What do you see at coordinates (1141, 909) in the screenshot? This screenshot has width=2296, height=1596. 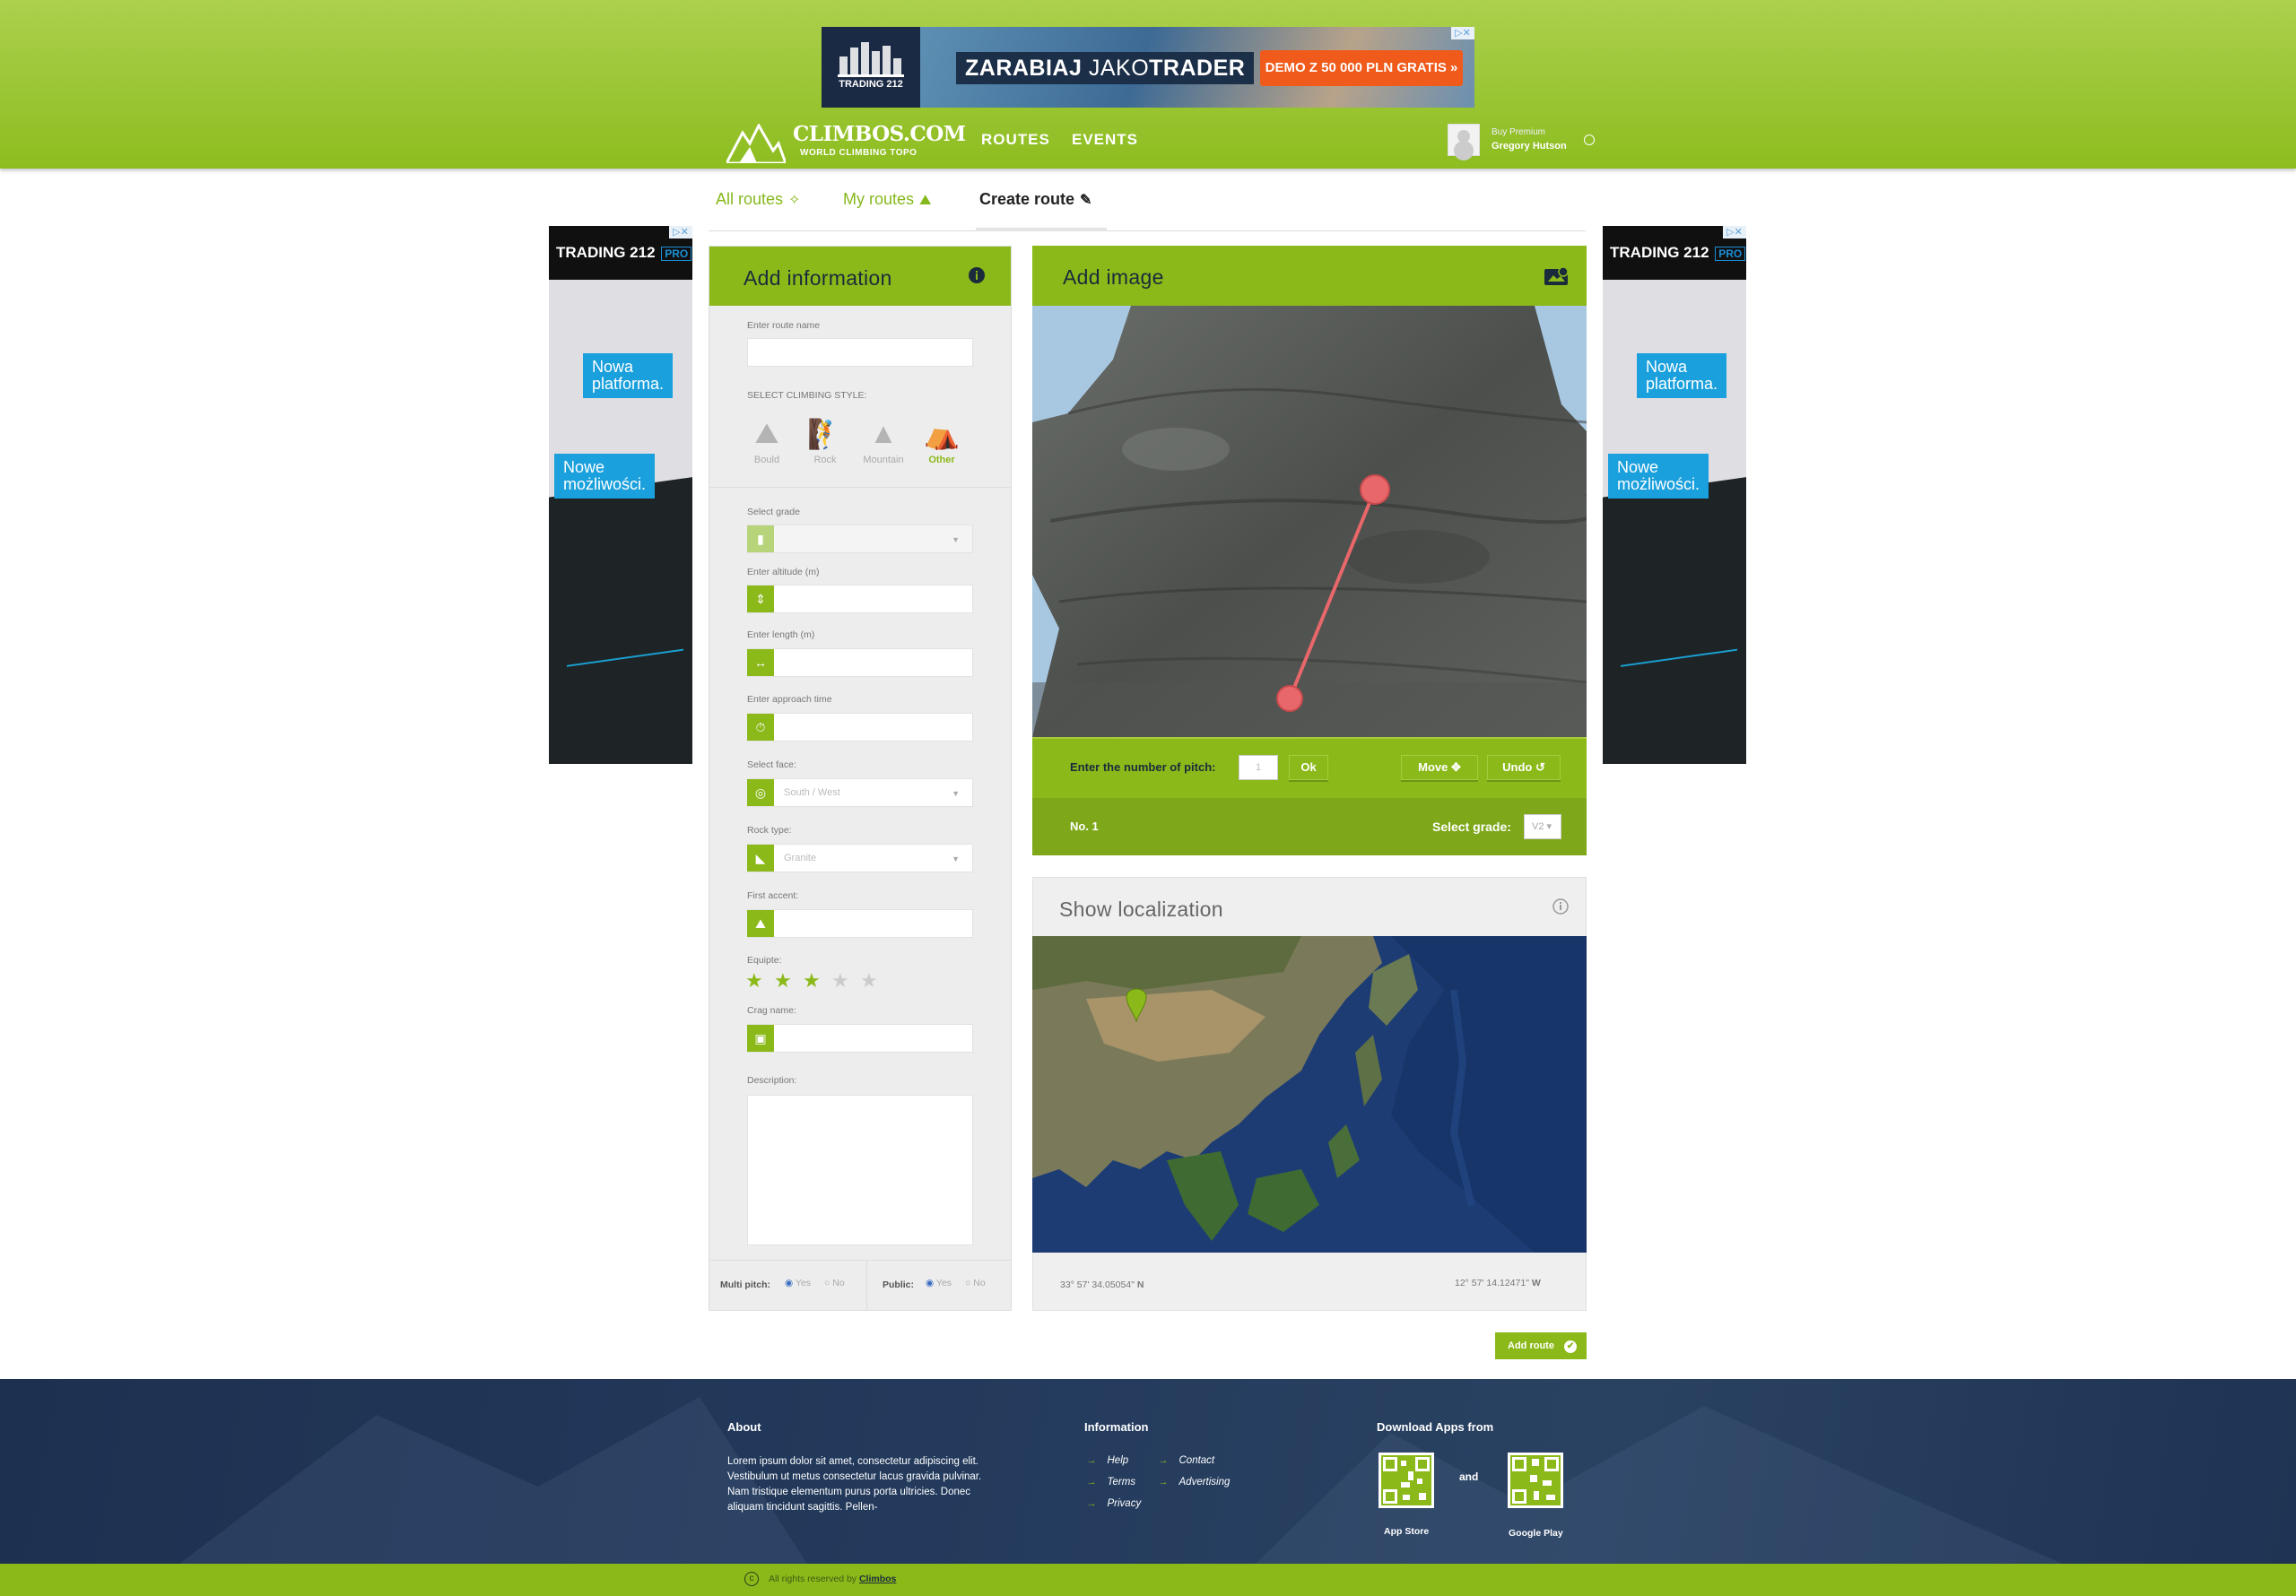 I see `panel-title: Show localization` at bounding box center [1141, 909].